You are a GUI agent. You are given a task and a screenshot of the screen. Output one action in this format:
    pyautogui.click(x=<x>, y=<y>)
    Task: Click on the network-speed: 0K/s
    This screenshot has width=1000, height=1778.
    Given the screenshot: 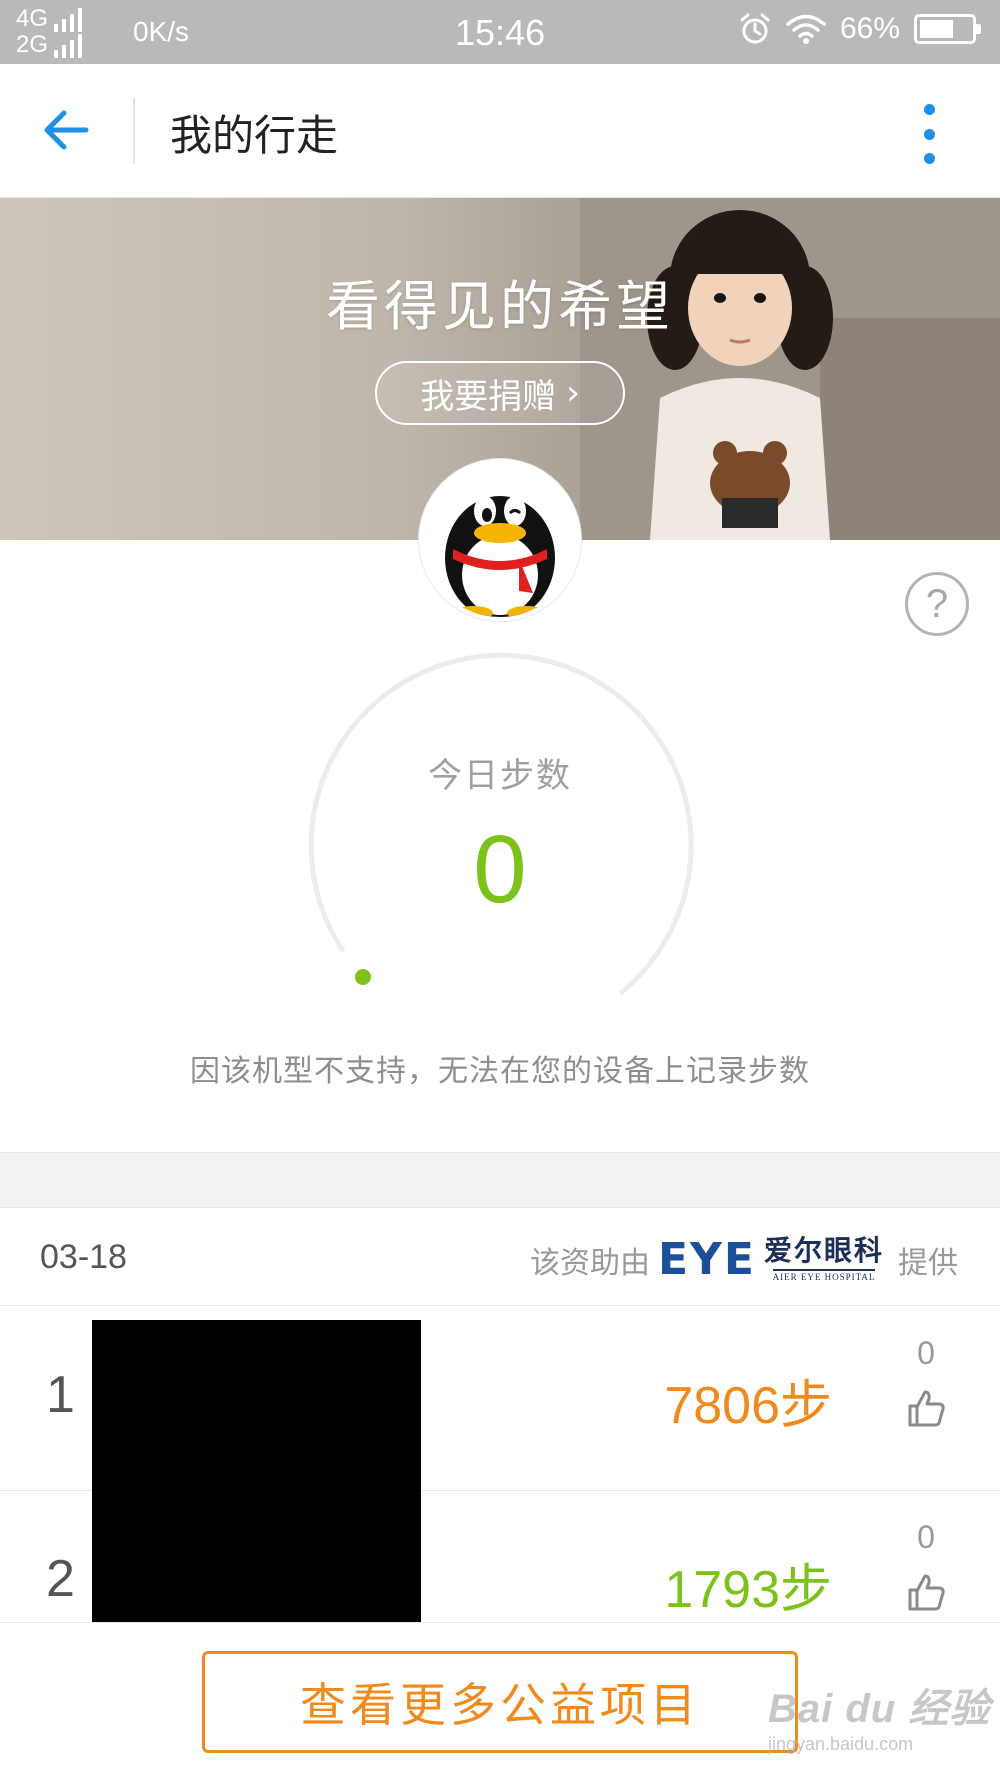 What is the action you would take?
    pyautogui.click(x=161, y=31)
    